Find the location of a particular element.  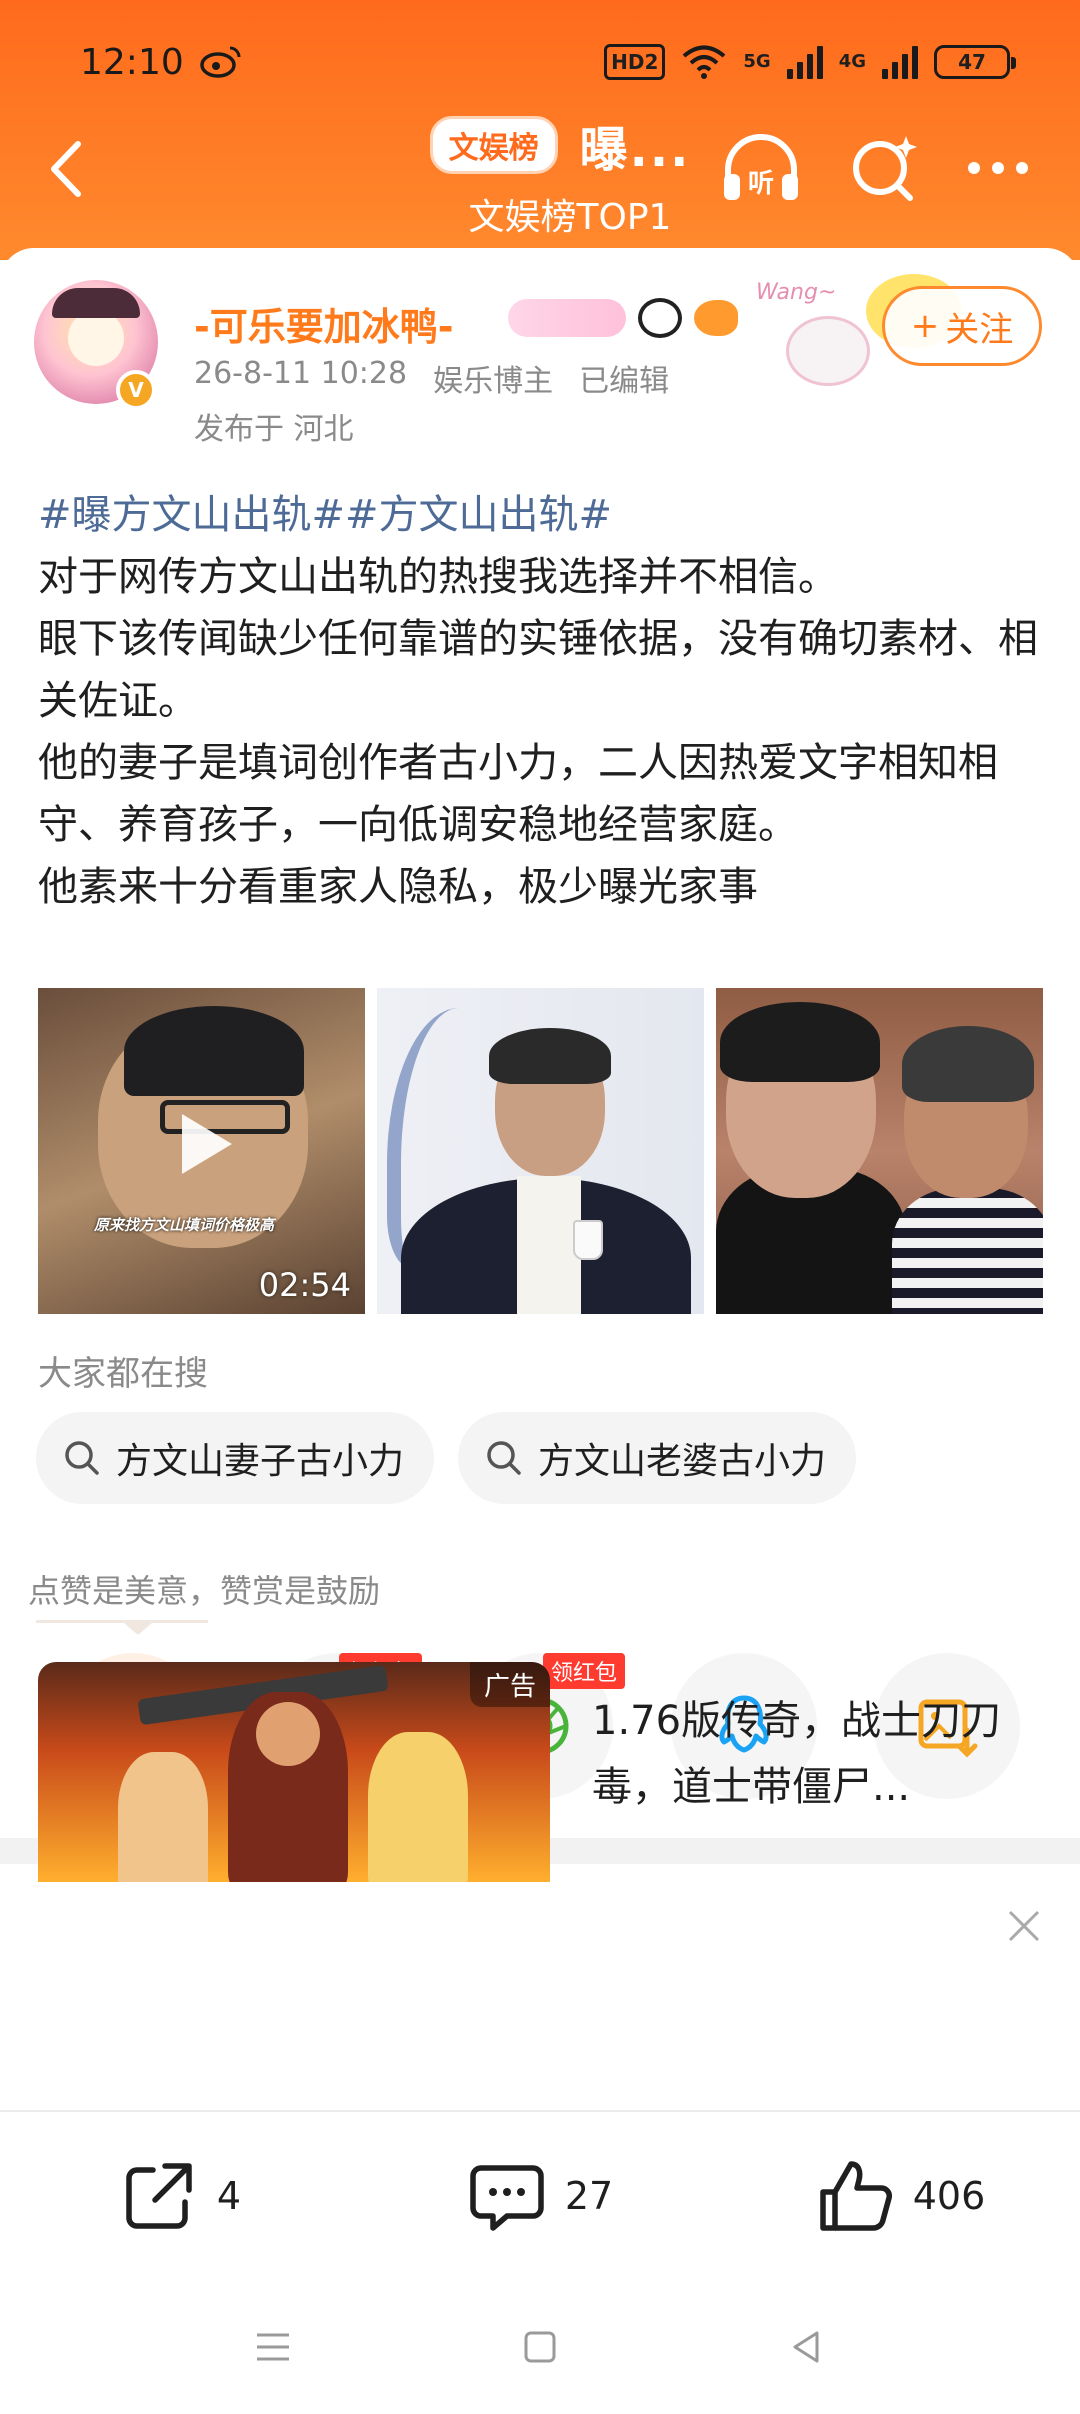

video-duration: 02:54 is located at coordinates (304, 1285).